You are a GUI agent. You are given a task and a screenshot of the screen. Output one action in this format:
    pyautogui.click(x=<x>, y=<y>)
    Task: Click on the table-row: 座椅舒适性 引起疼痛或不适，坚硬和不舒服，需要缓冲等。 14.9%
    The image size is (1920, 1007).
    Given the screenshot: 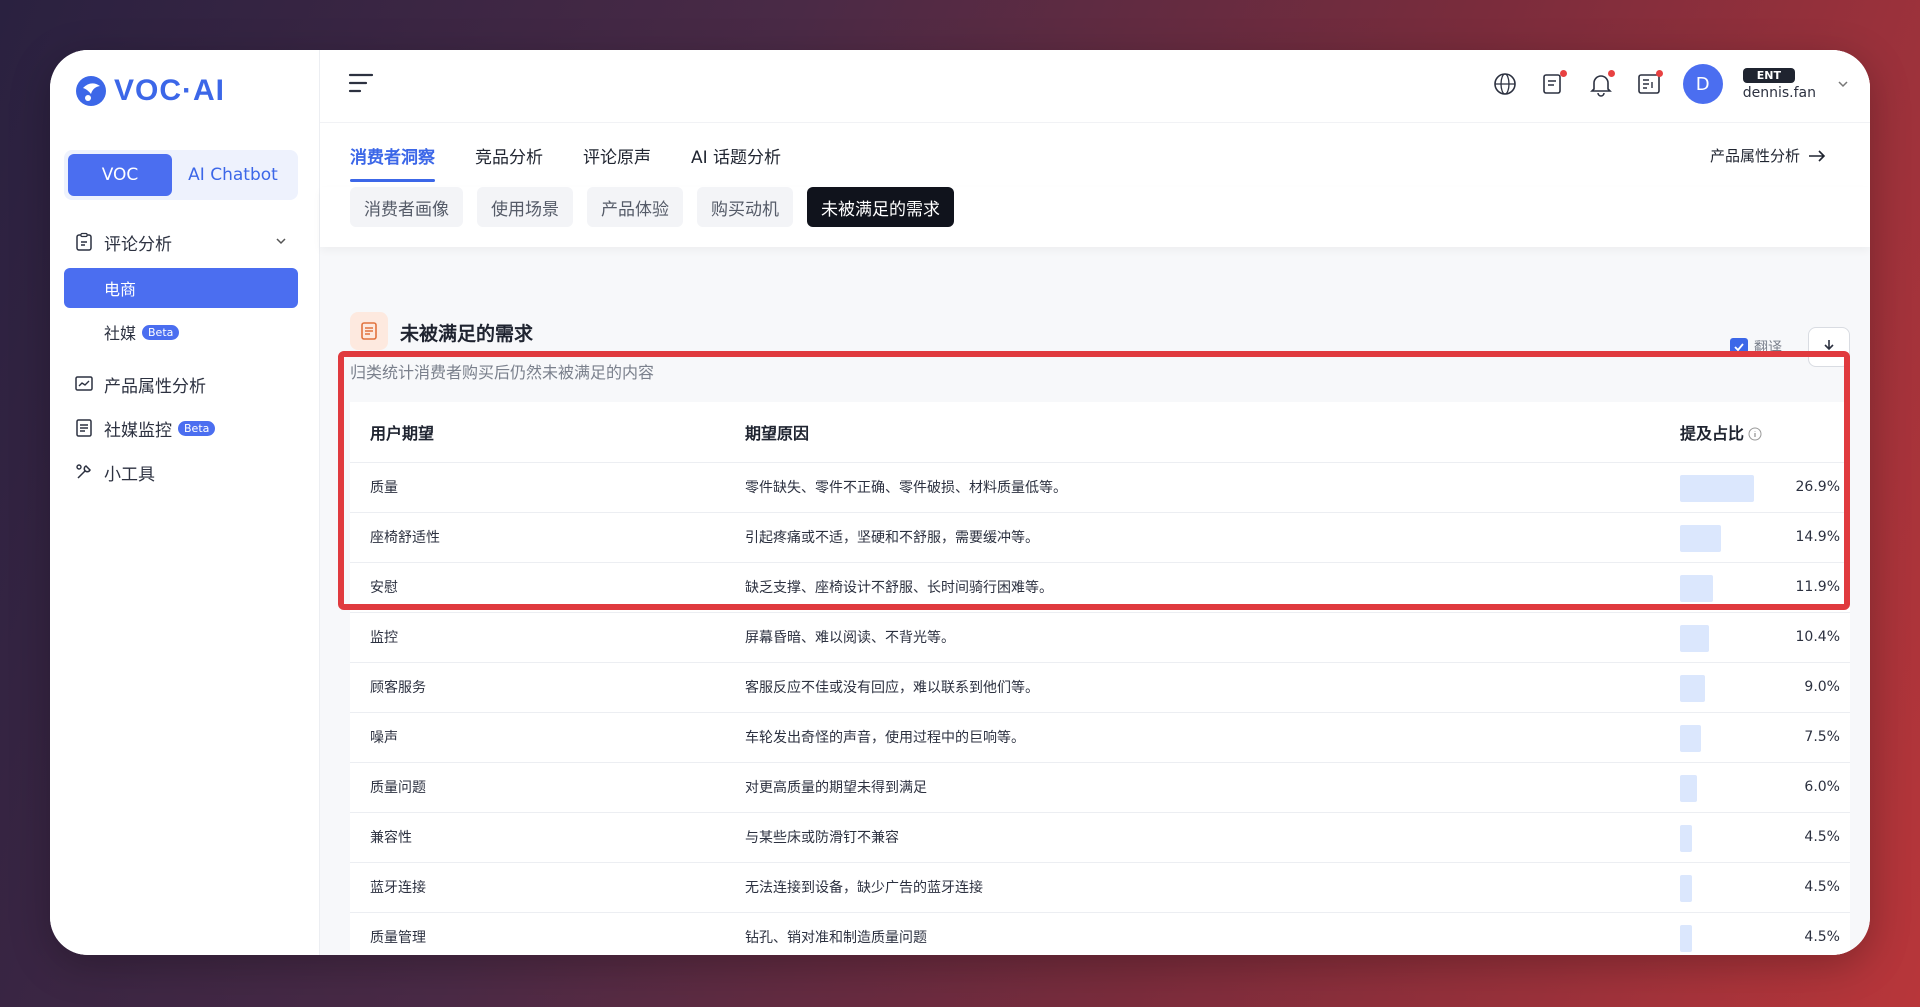 What is the action you would take?
    pyautogui.click(x=1100, y=537)
    